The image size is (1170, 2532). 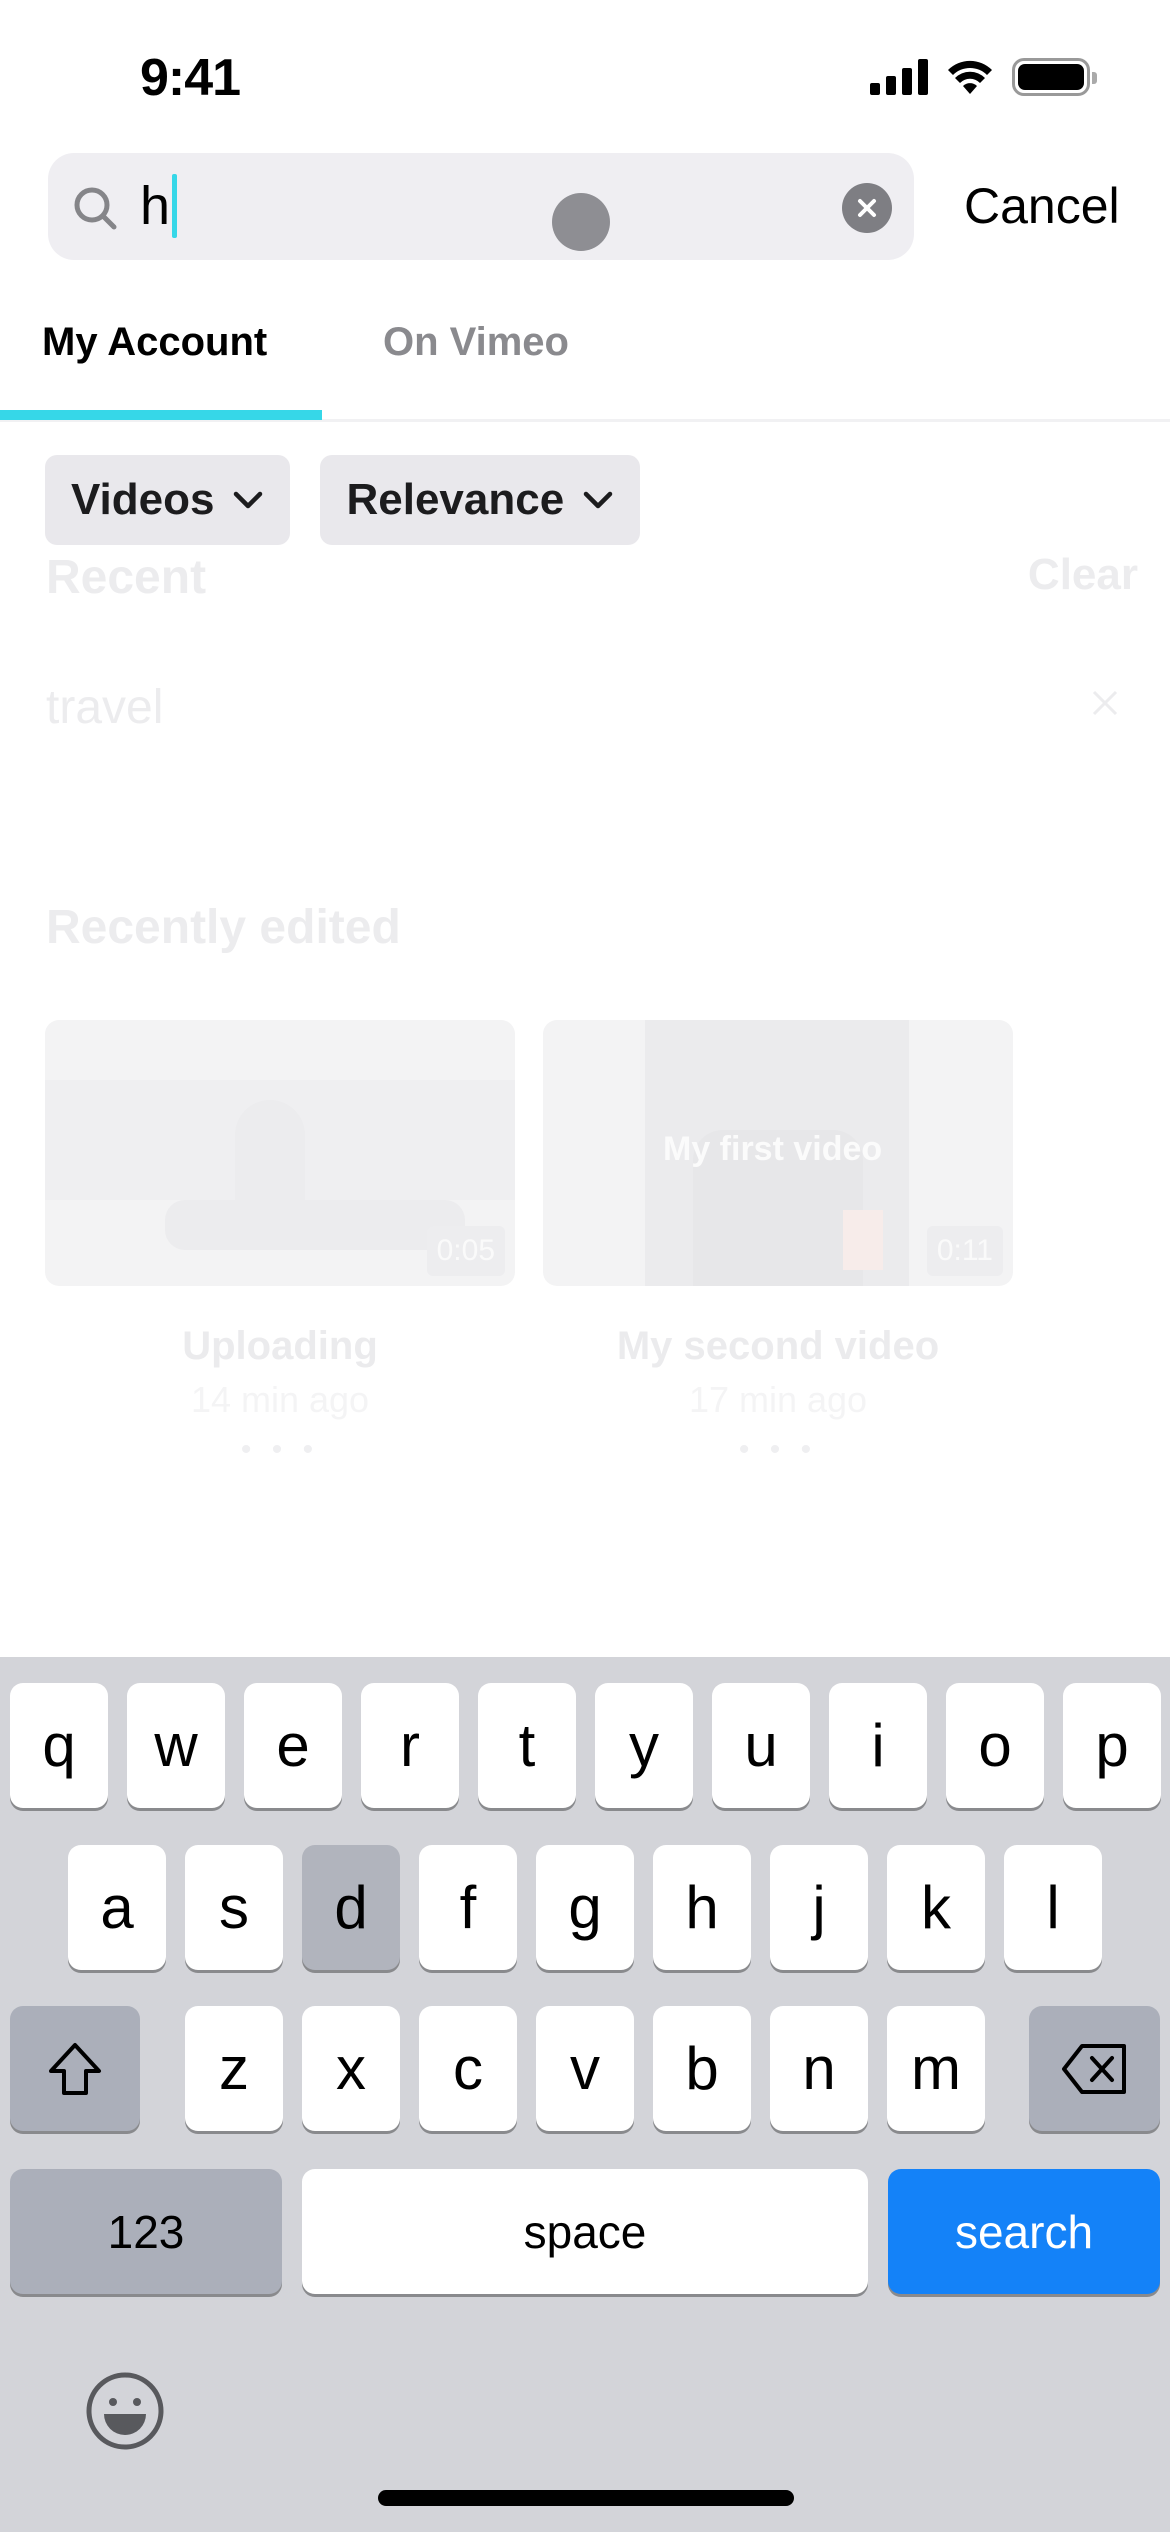 I want to click on recently-edited-title: Recently edited, so click(x=223, y=927).